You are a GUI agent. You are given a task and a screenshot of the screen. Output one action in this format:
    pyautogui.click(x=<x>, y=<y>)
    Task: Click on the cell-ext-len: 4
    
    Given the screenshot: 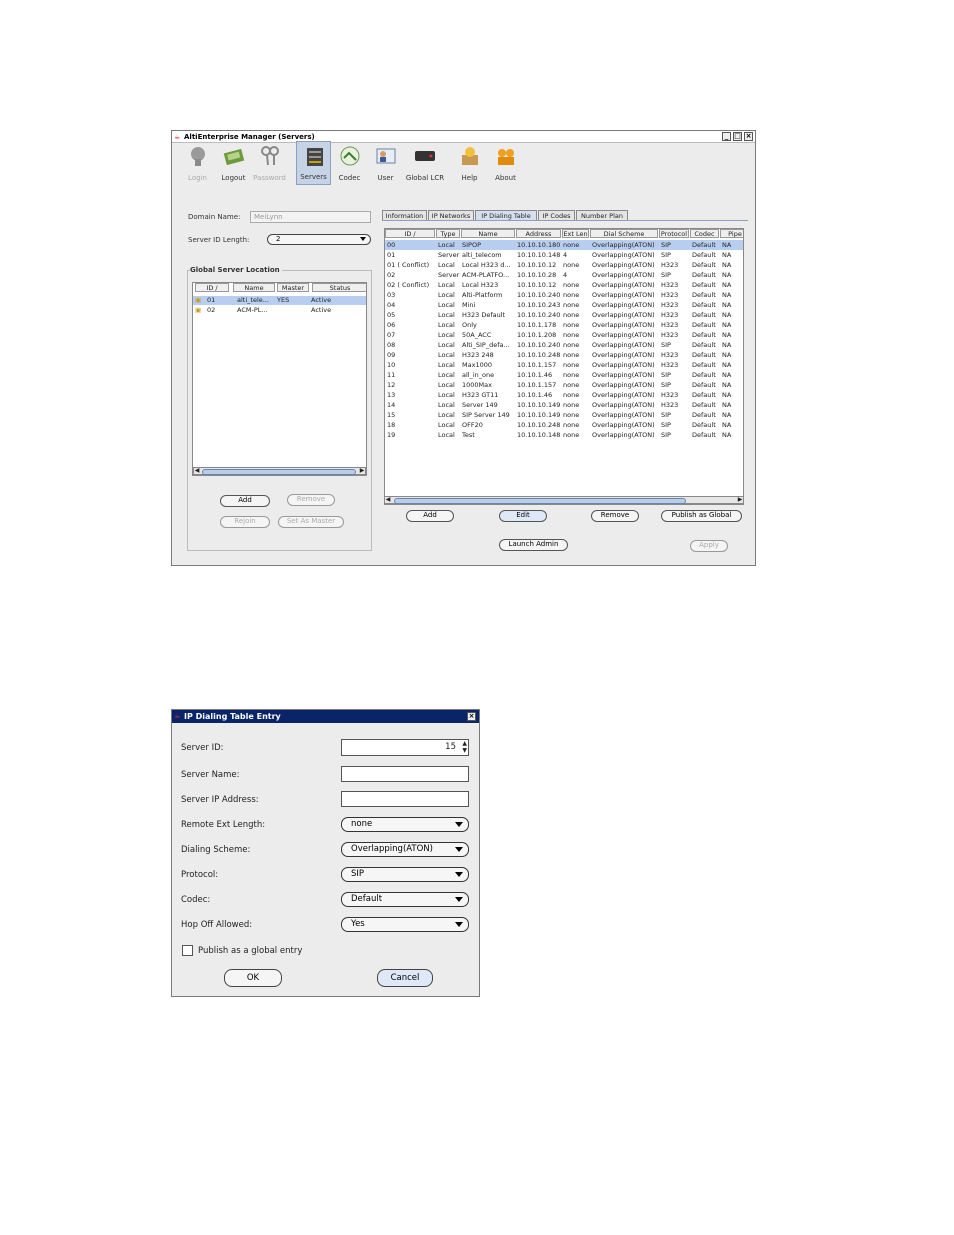 What is the action you would take?
    pyautogui.click(x=565, y=255)
    